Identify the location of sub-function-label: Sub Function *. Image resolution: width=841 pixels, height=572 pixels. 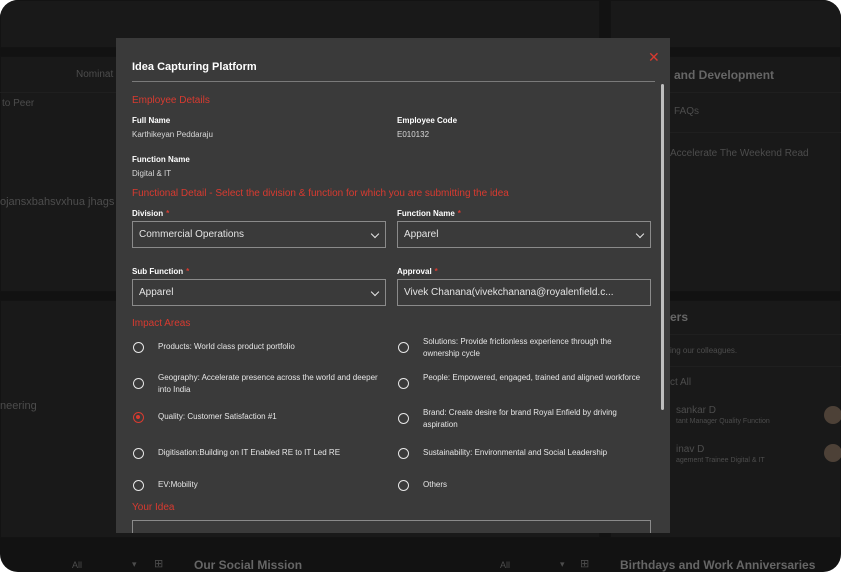
(161, 271).